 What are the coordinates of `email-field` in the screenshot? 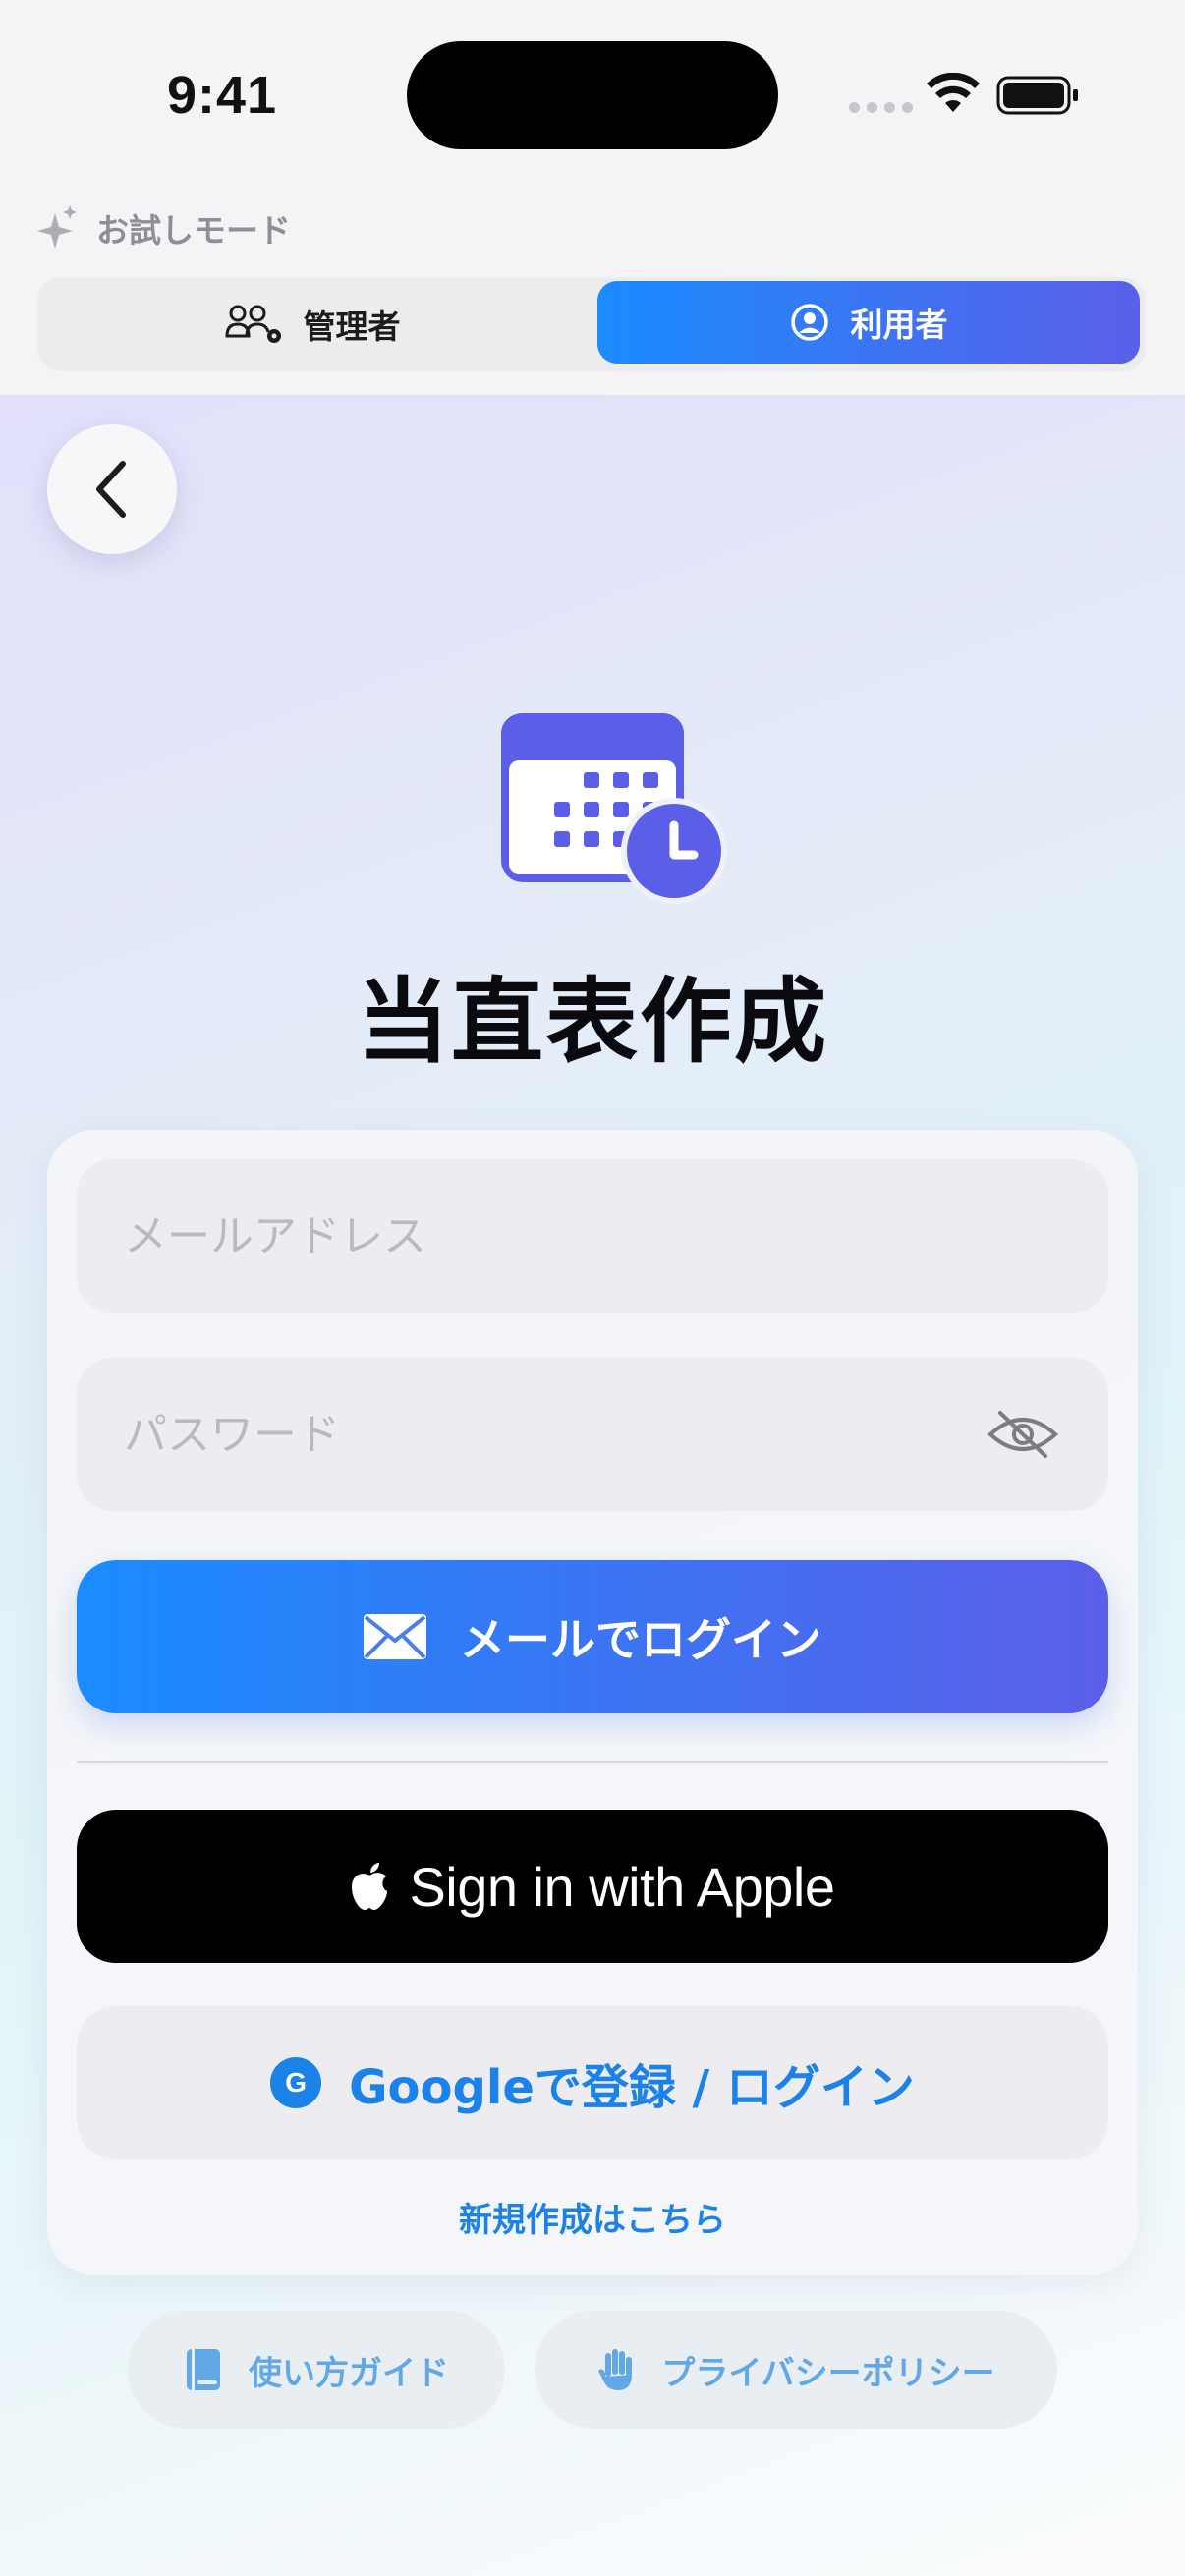 It's located at (592, 1236).